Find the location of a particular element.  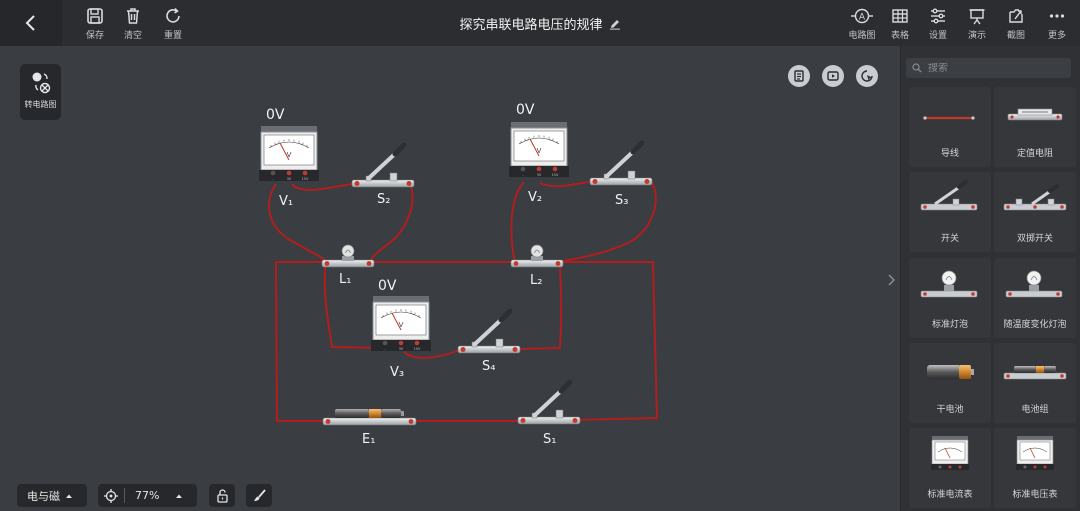

settings-label: 设置 is located at coordinates (937, 36).